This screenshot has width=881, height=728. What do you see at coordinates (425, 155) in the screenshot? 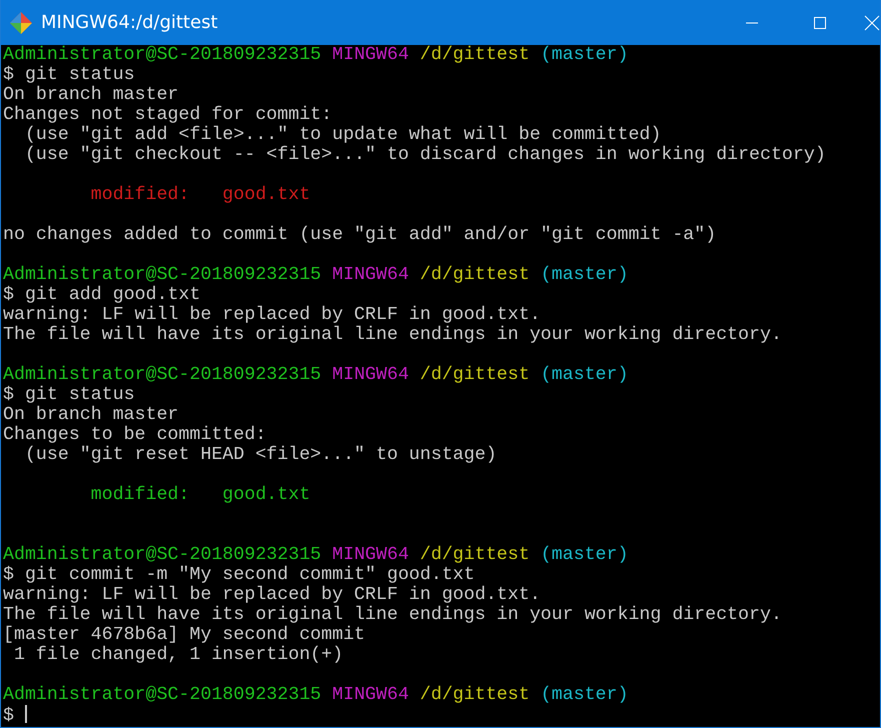
I see `output-line: (use "git checkout -- <file>..." to discard changes in working directory)` at bounding box center [425, 155].